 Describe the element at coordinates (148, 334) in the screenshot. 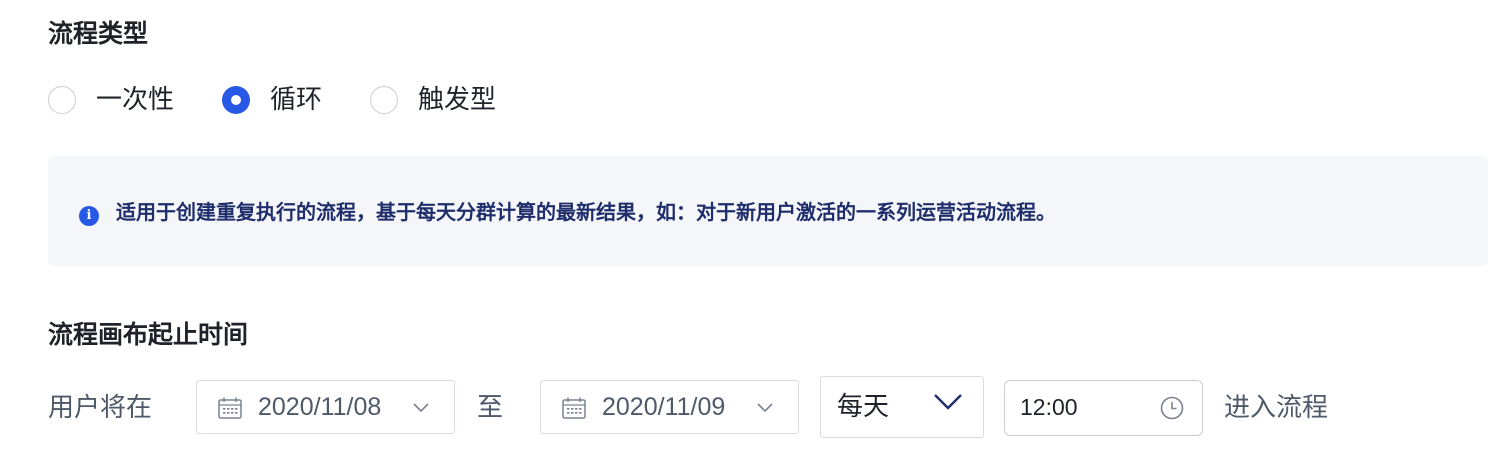

I see `section-title-canvas-time: 流程画布起止时间` at that location.